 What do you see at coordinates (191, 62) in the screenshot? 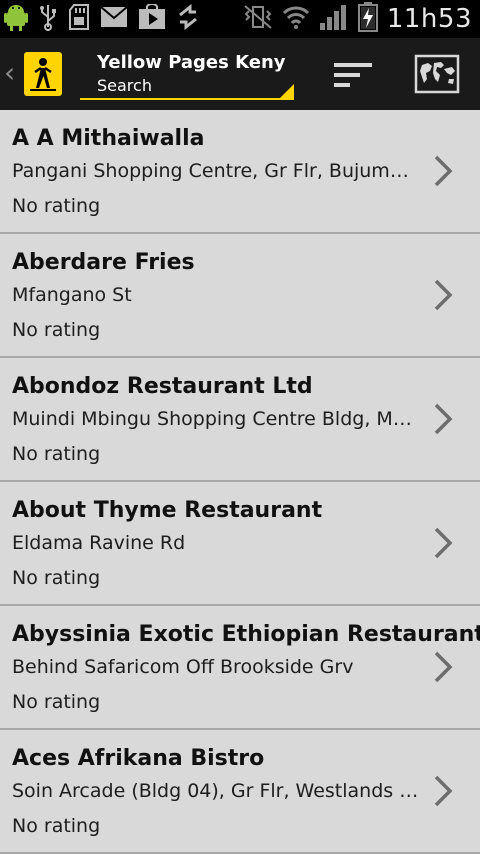
I see `spinner-title: Yellow Pages Keny` at bounding box center [191, 62].